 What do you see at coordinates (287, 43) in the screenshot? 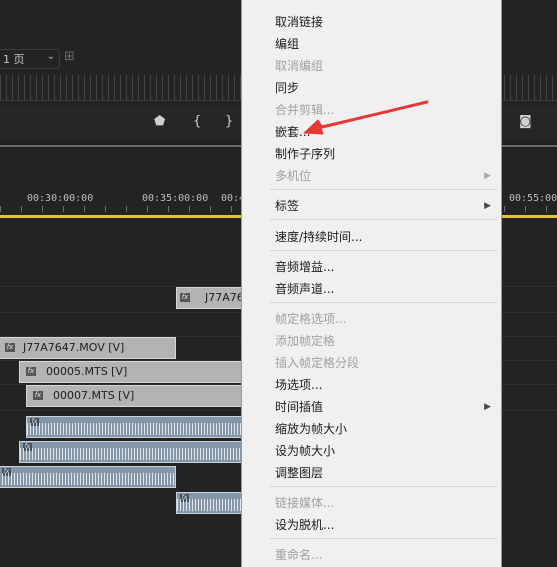
I see `menu-item-group: 编组` at bounding box center [287, 43].